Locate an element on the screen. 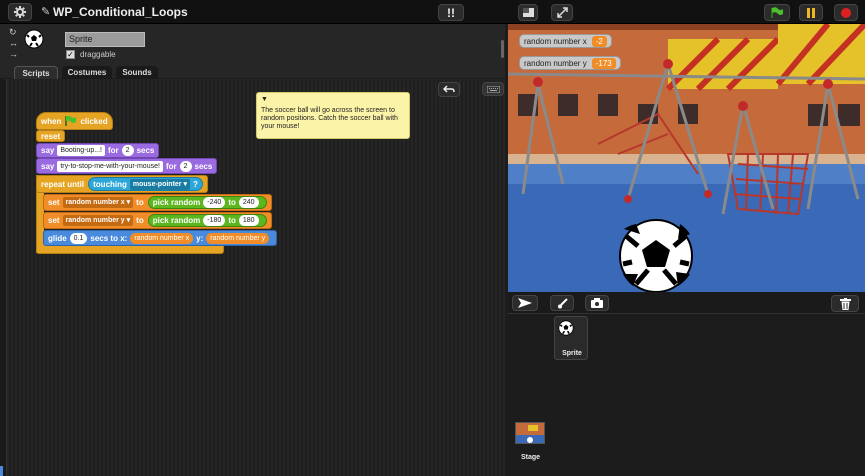 This screenshot has width=865, height=476. palette-scrollbar is located at coordinates (1, 471).